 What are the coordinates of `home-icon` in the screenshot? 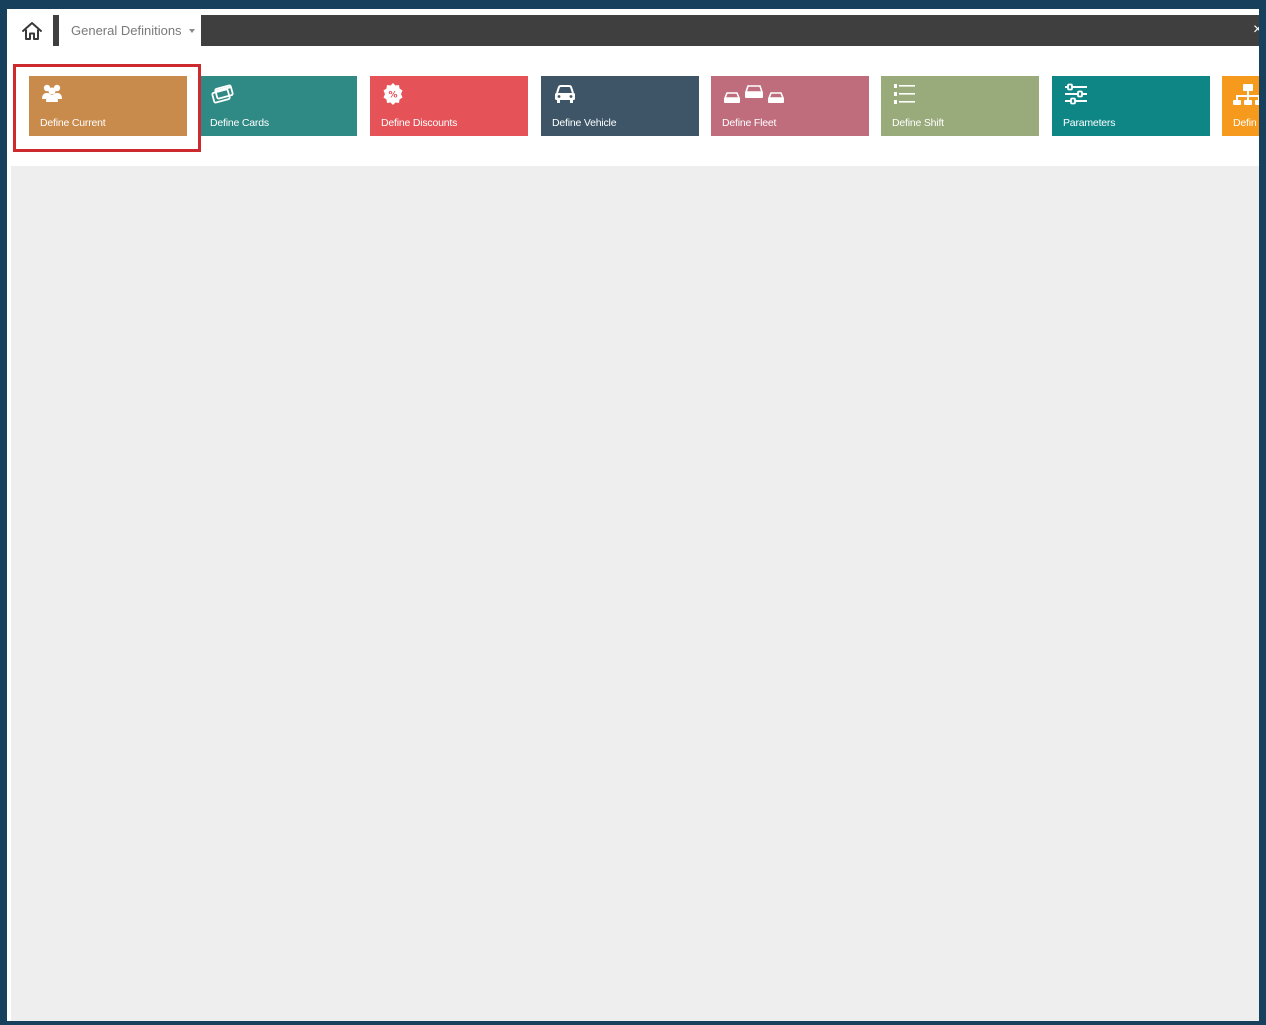 It's located at (32, 30).